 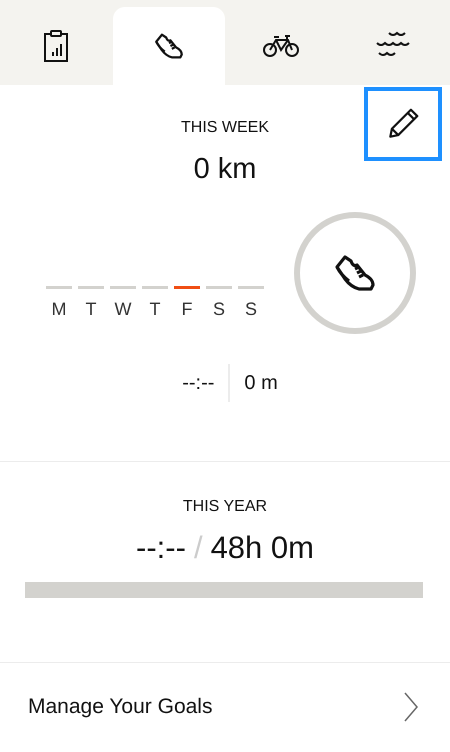 What do you see at coordinates (262, 548) in the screenshot?
I see `year-goal: 48h 0m` at bounding box center [262, 548].